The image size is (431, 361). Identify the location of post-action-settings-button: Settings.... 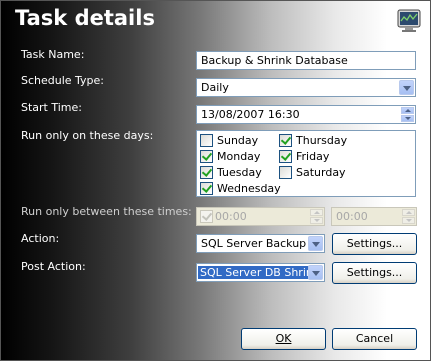
(374, 273).